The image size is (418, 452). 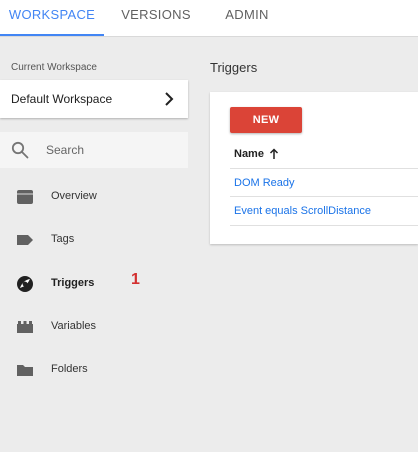 What do you see at coordinates (52, 35) in the screenshot?
I see `active-tab-indicator` at bounding box center [52, 35].